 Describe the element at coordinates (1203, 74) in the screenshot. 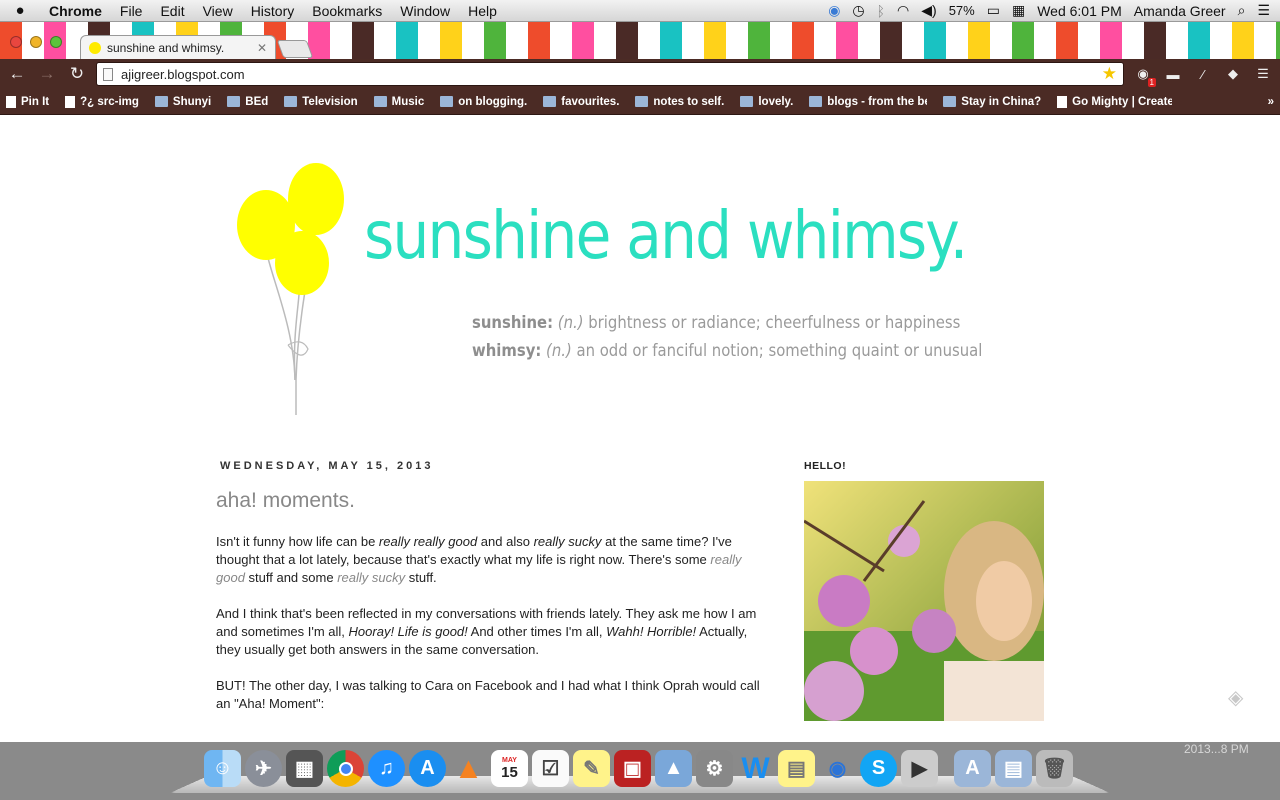

I see `eyedropper-extension-icon: ⁄` at that location.